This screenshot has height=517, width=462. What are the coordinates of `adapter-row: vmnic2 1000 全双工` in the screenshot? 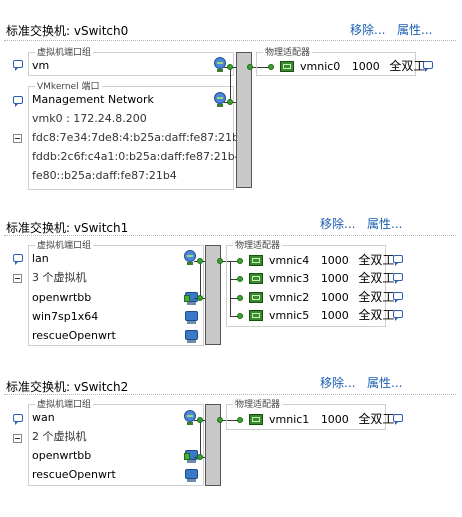 It's located at (331, 297).